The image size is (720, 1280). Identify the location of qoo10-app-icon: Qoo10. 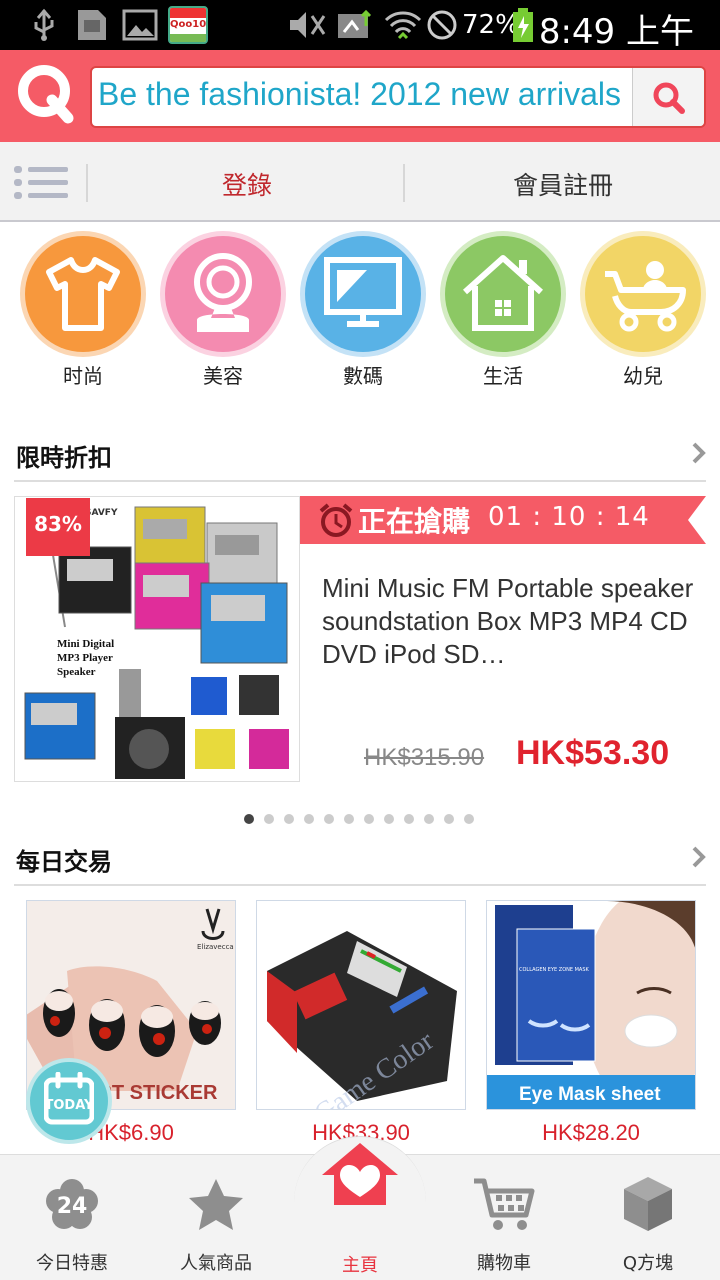
(188, 25).